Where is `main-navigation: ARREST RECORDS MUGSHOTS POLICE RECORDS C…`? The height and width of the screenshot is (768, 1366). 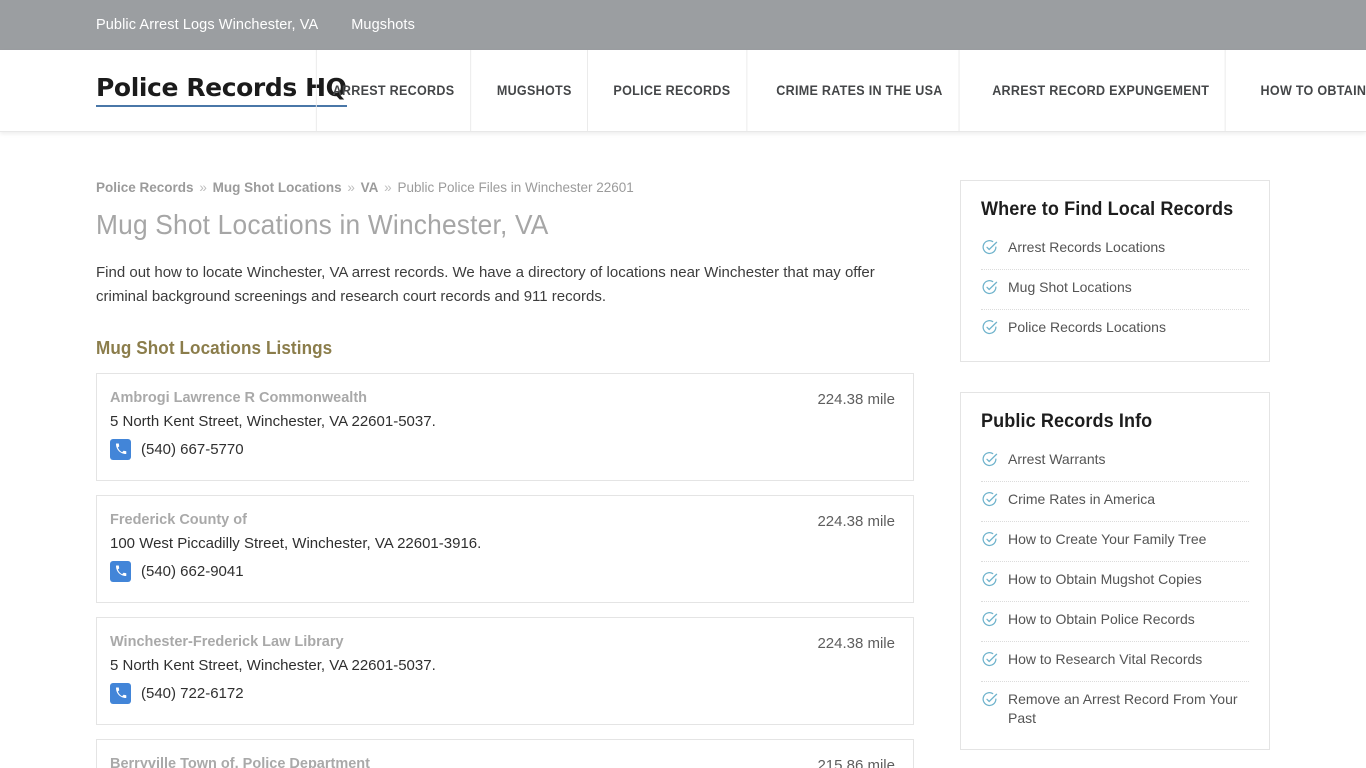 main-navigation: ARREST RECORDS MUGSHOTS POLICE RECORDS C… is located at coordinates (838, 90).